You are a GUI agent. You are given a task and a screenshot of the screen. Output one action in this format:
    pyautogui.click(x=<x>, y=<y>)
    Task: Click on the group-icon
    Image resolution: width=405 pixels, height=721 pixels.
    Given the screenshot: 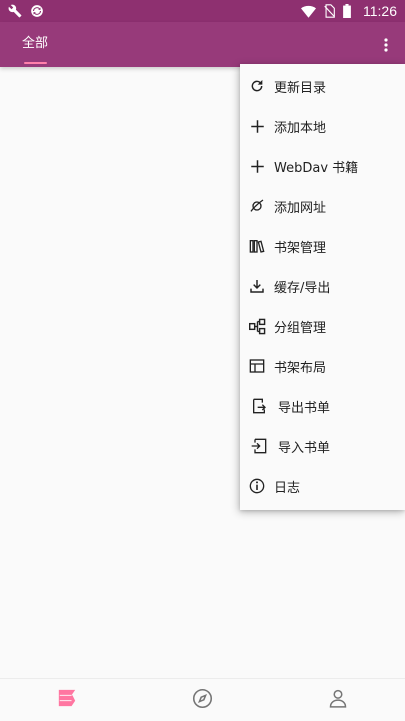 What is the action you would take?
    pyautogui.click(x=257, y=326)
    